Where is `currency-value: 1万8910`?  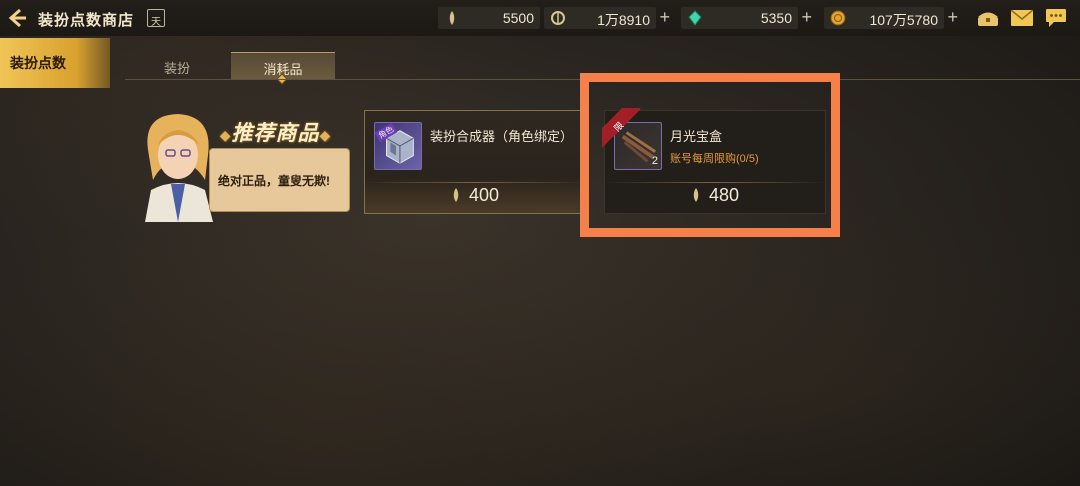
currency-value: 1万8910 is located at coordinates (623, 20).